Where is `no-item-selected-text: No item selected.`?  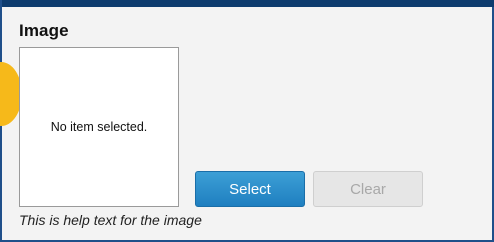 no-item-selected-text: No item selected. is located at coordinates (99, 127).